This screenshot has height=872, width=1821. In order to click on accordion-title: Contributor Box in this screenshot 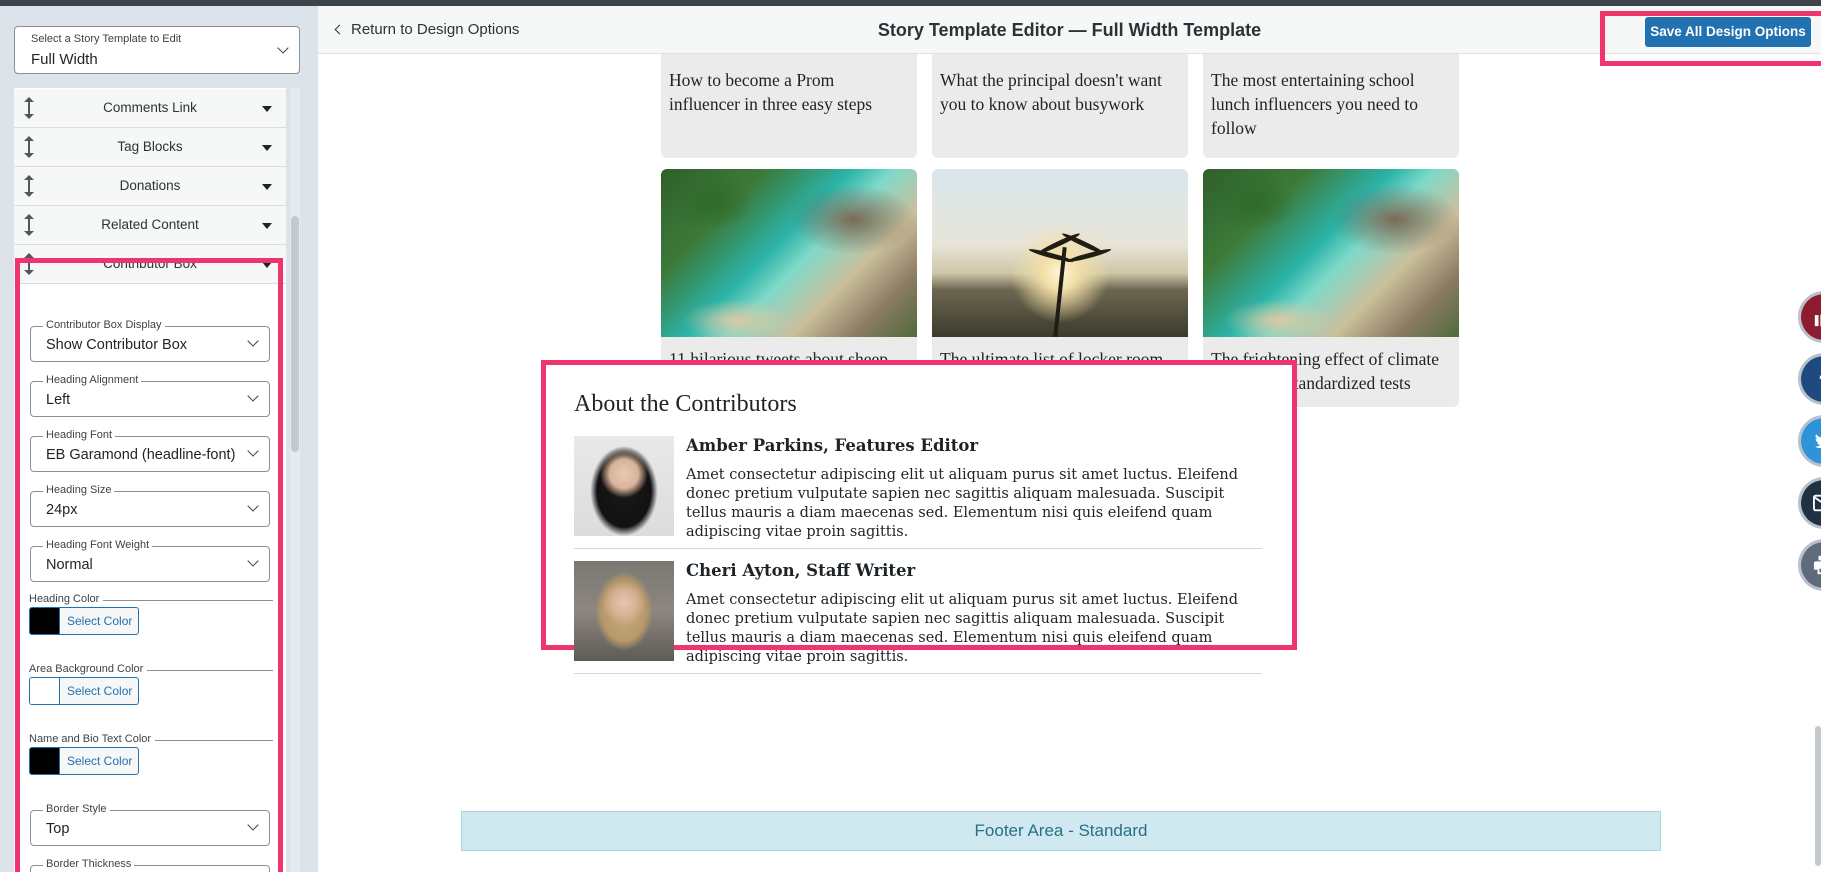, I will do `click(150, 263)`.